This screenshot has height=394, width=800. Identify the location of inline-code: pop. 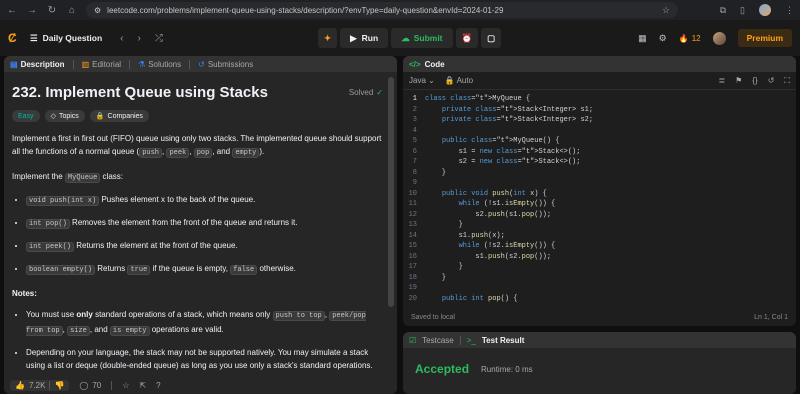
(203, 153).